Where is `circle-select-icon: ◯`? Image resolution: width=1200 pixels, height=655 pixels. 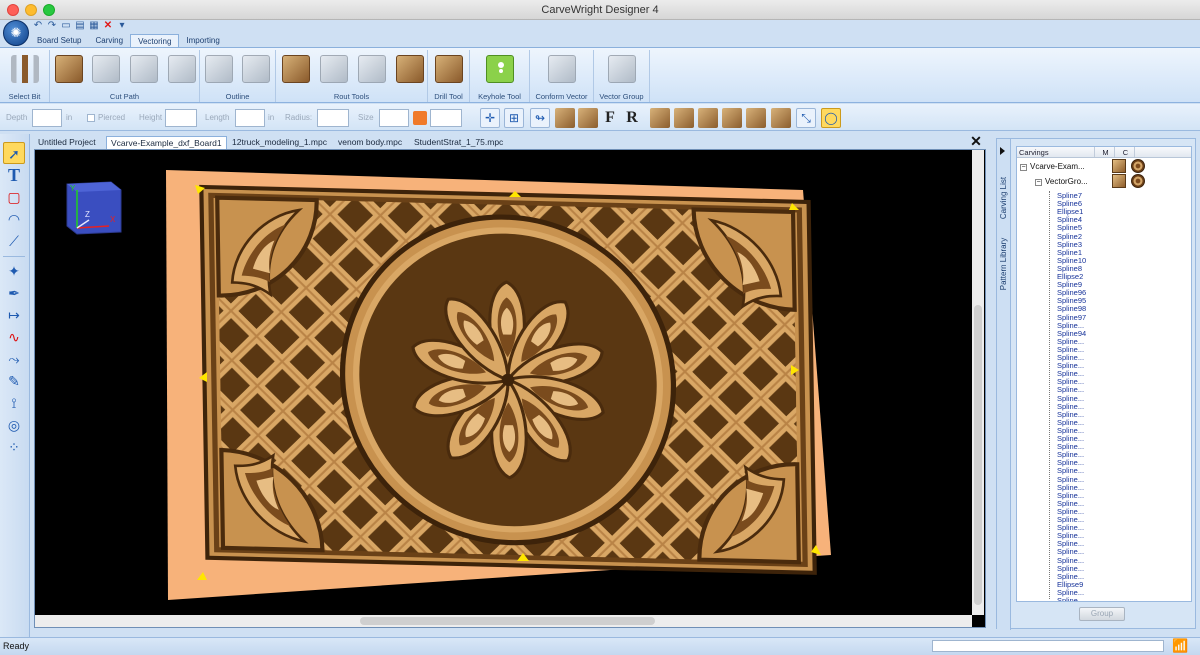 circle-select-icon: ◯ is located at coordinates (831, 118).